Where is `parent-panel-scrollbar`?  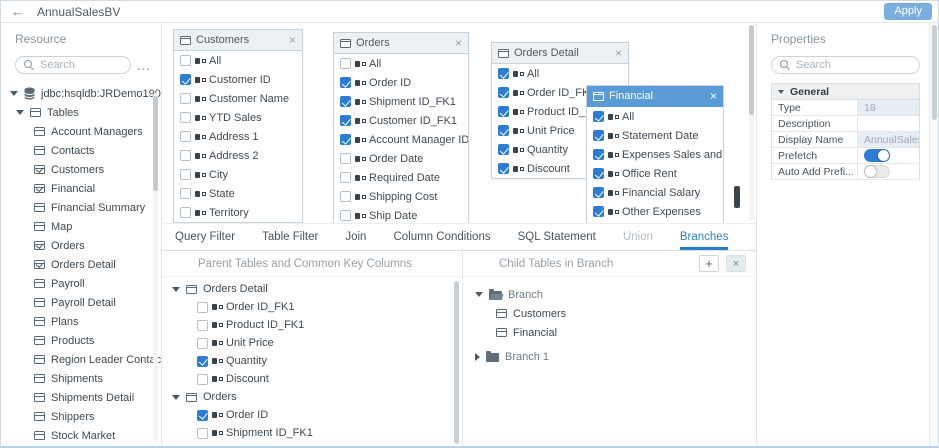
parent-panel-scrollbar is located at coordinates (456, 362).